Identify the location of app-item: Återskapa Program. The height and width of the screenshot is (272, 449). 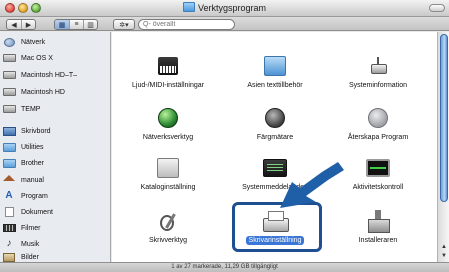
(378, 126).